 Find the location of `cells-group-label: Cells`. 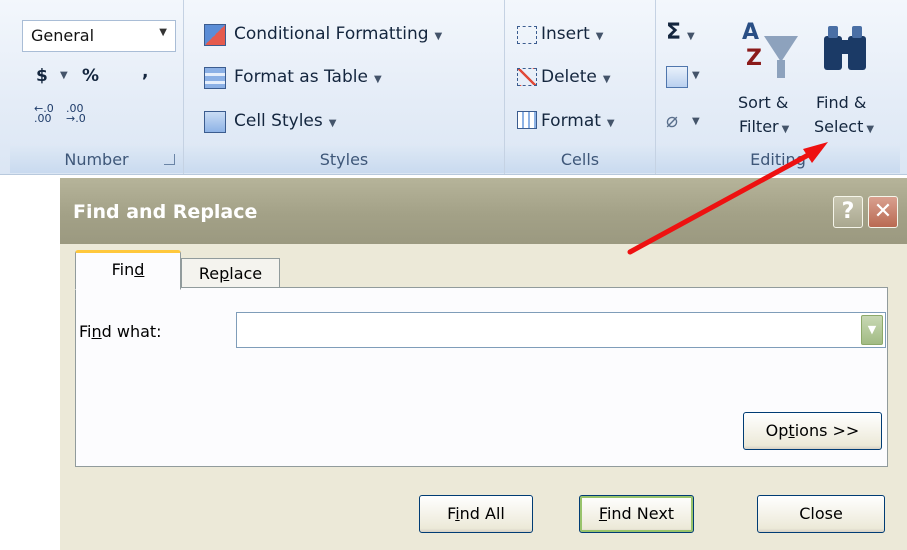

cells-group-label: Cells is located at coordinates (580, 159).